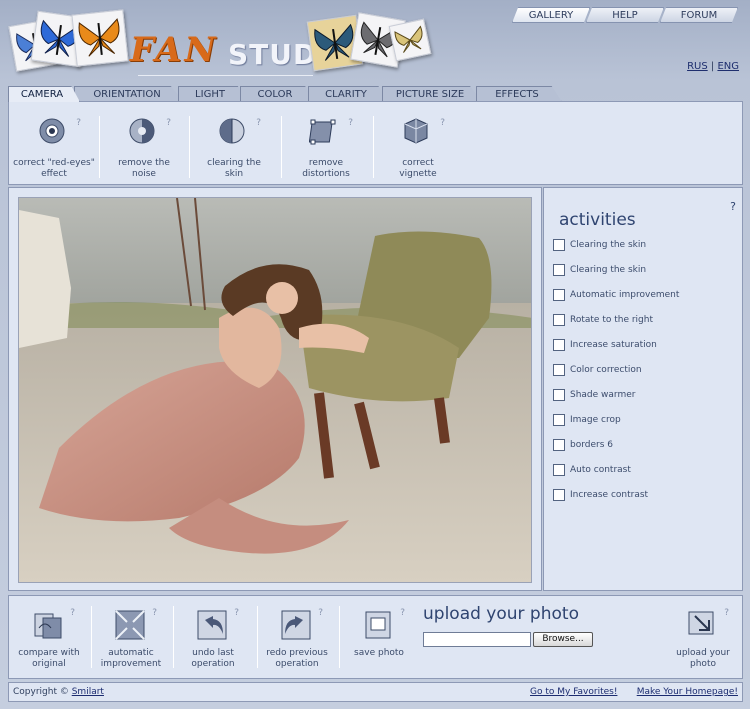 Image resolution: width=750 pixels, height=709 pixels. What do you see at coordinates (477, 639) in the screenshot?
I see `upload-file-field` at bounding box center [477, 639].